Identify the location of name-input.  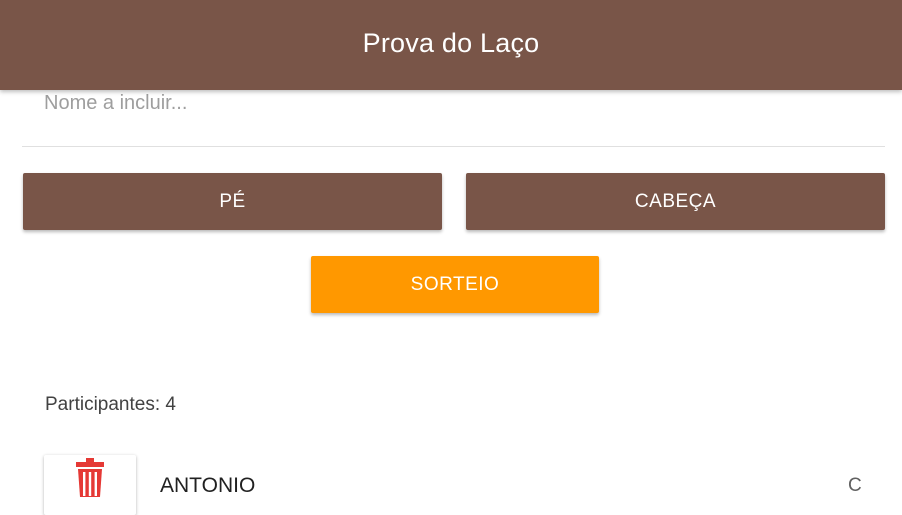
(464, 103).